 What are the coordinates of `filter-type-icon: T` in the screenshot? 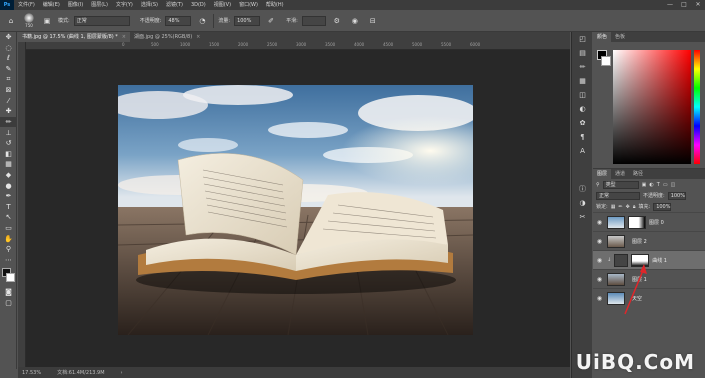 It's located at (658, 185).